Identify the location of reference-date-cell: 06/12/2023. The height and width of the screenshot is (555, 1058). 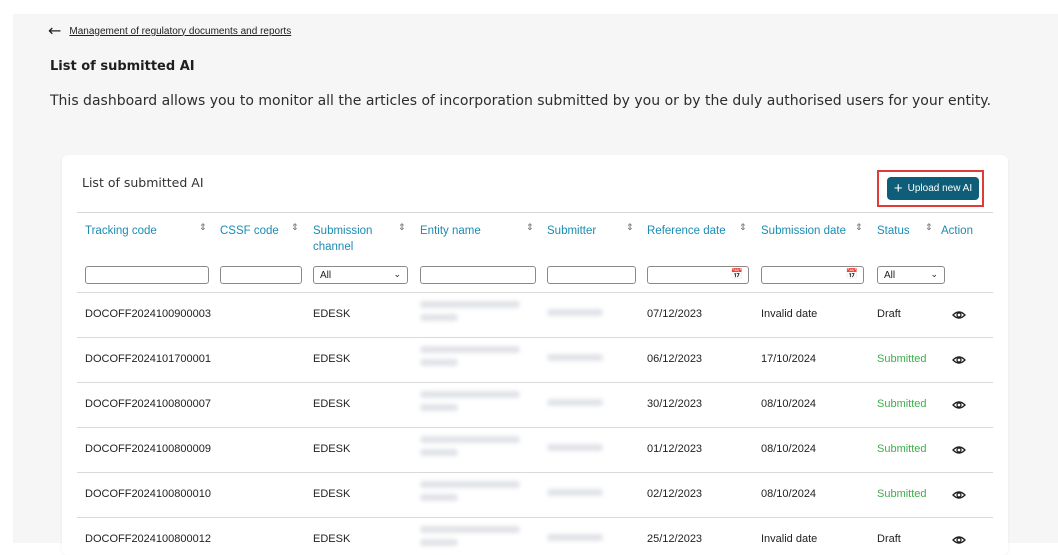
(675, 359).